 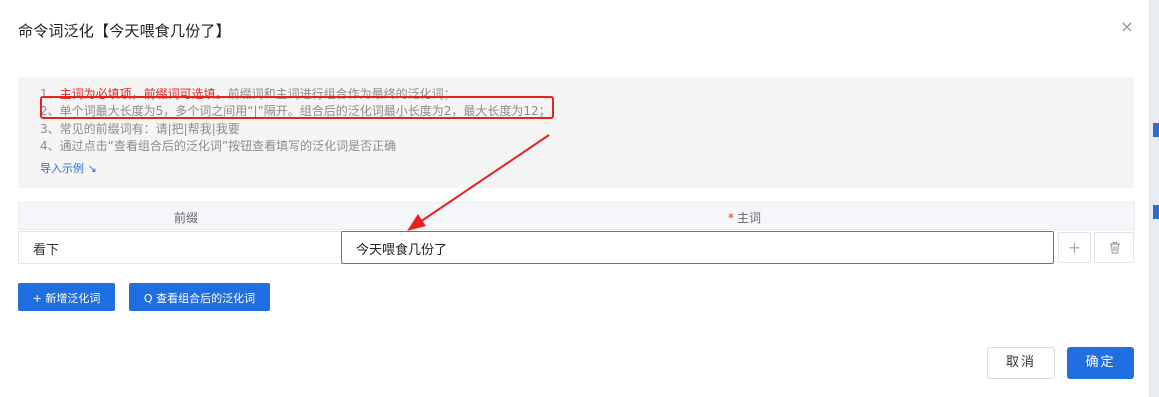 I want to click on annotation-arrow, so click(x=478, y=182).